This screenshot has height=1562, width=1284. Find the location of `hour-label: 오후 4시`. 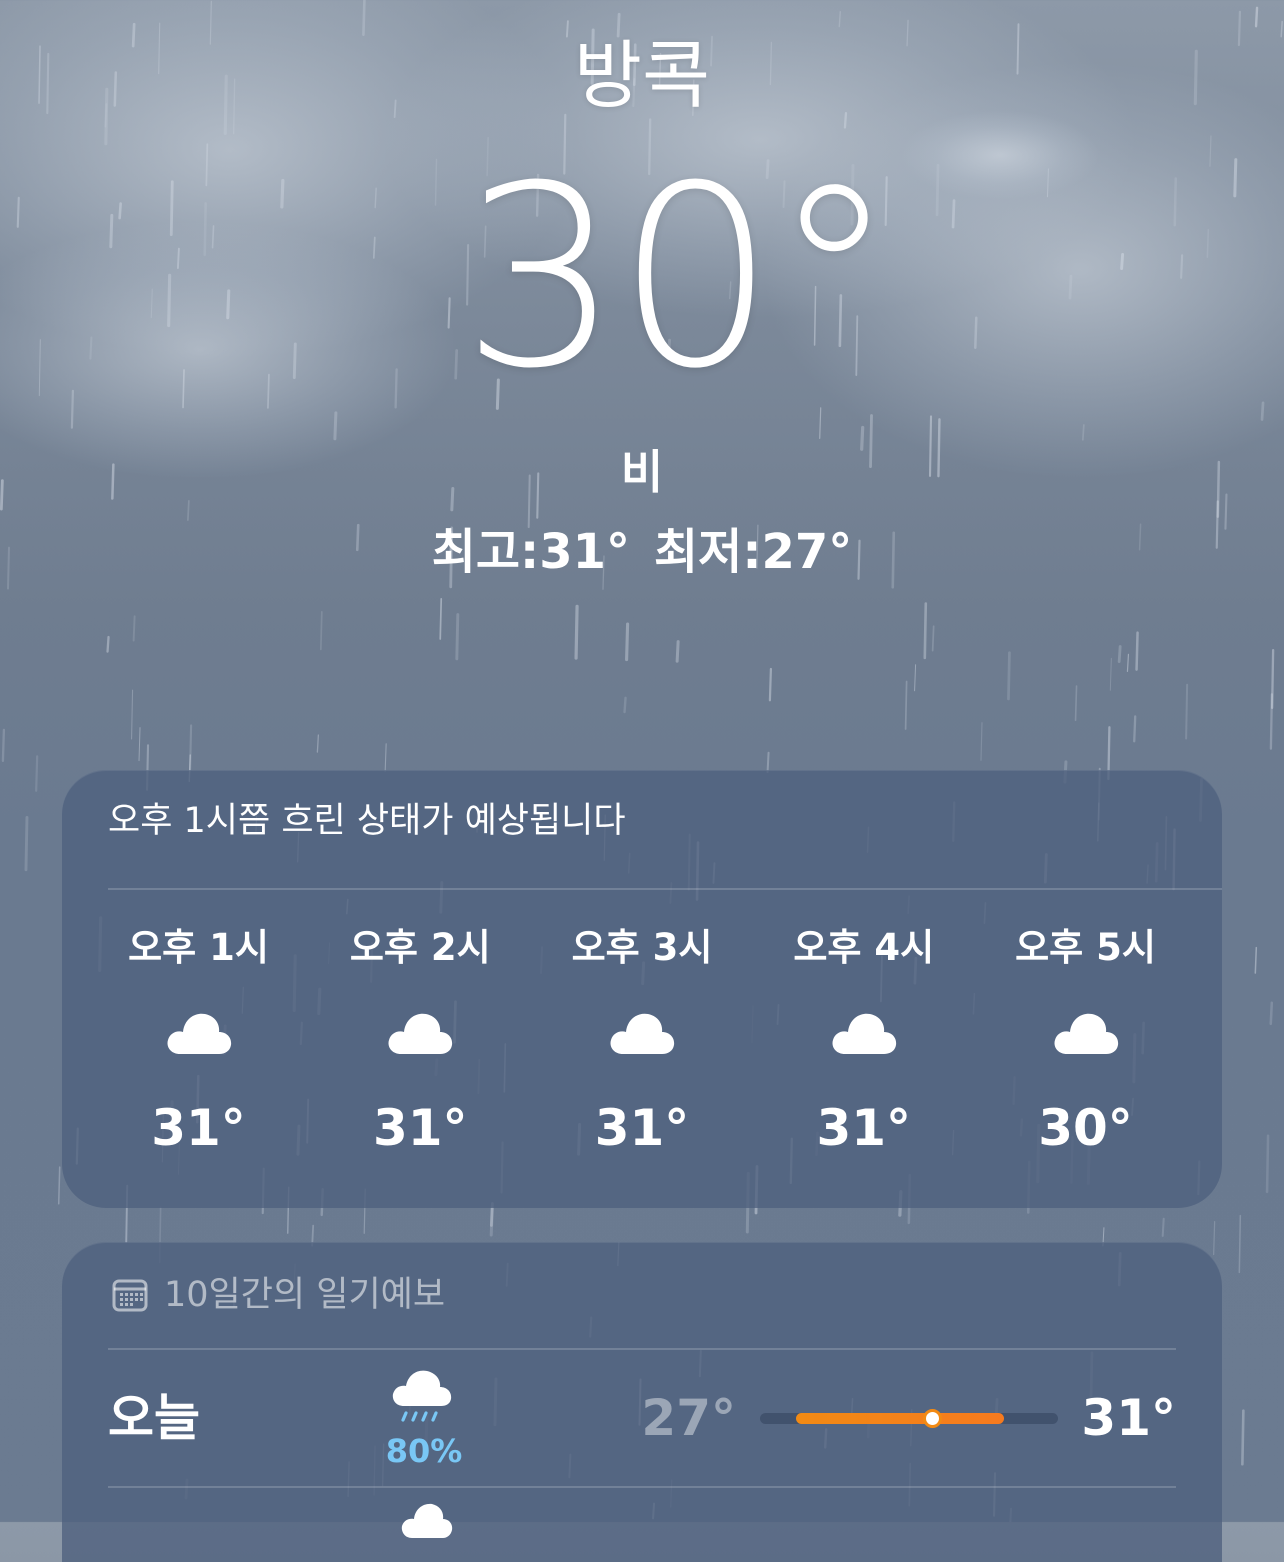

hour-label: 오후 4시 is located at coordinates (864, 947).